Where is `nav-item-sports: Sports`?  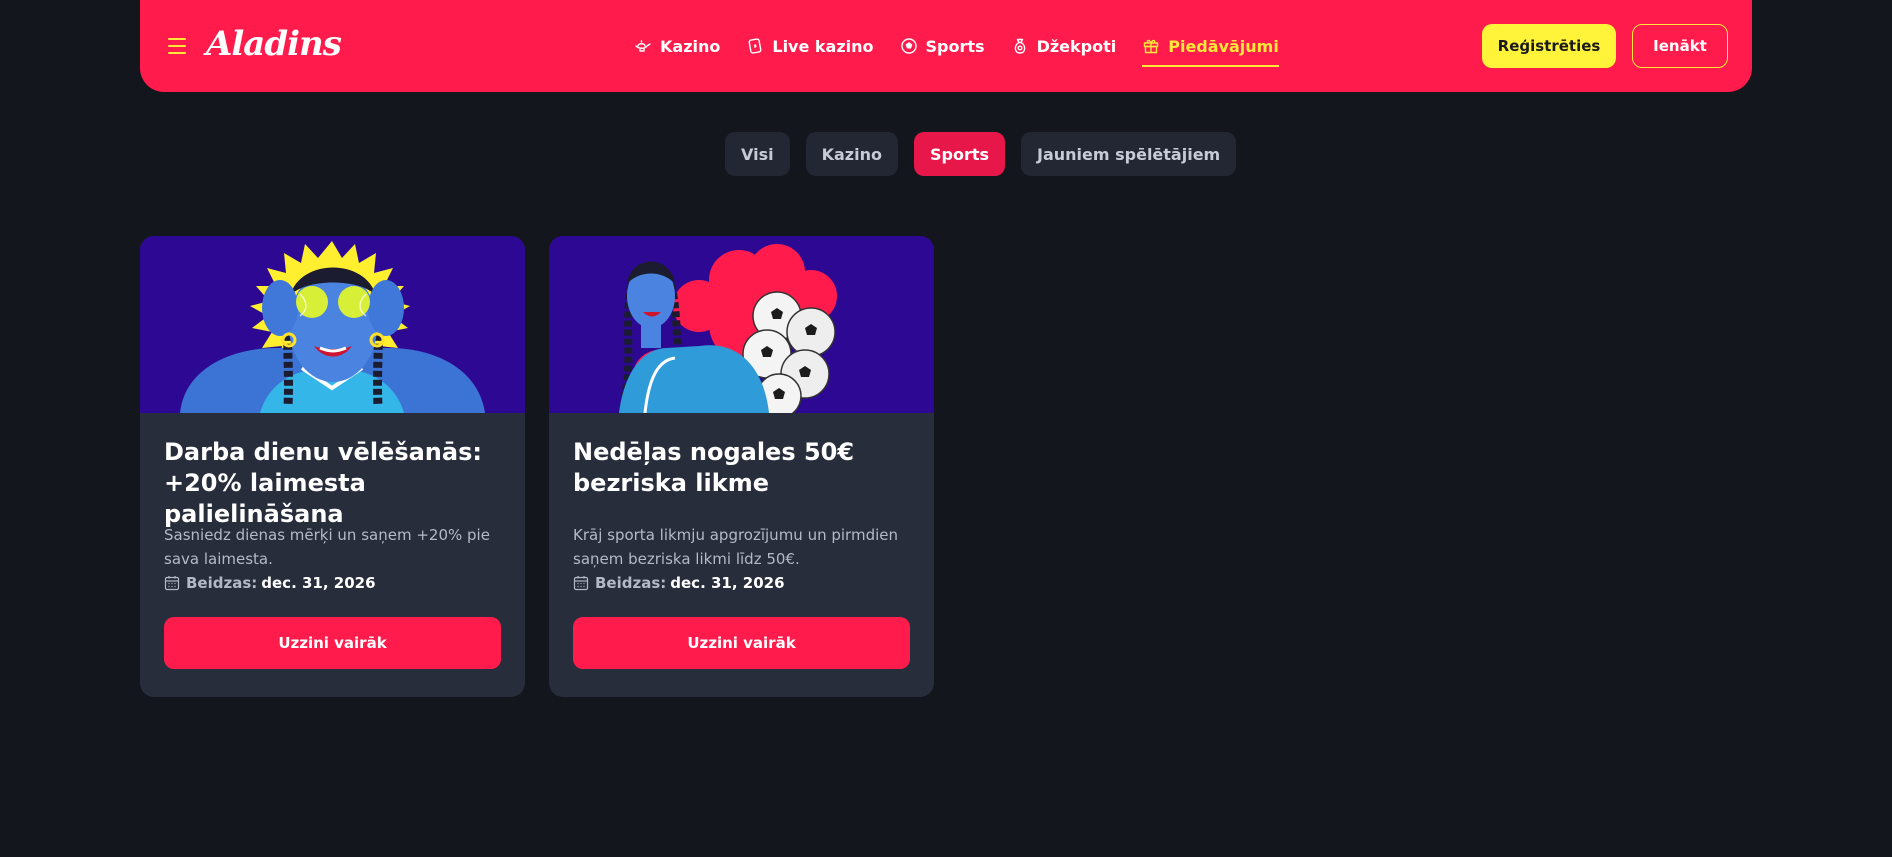
nav-item-sports: Sports is located at coordinates (942, 46).